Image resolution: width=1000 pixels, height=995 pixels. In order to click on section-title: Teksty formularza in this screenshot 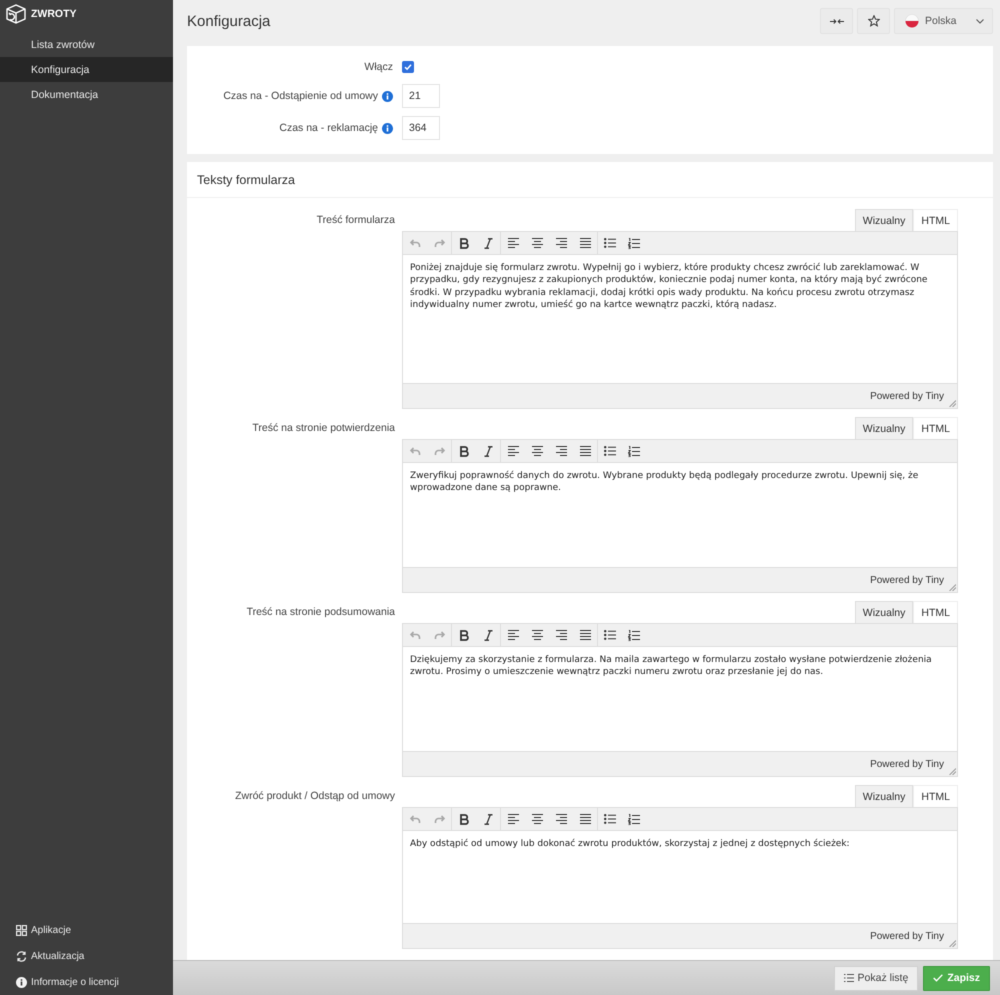, I will do `click(246, 179)`.